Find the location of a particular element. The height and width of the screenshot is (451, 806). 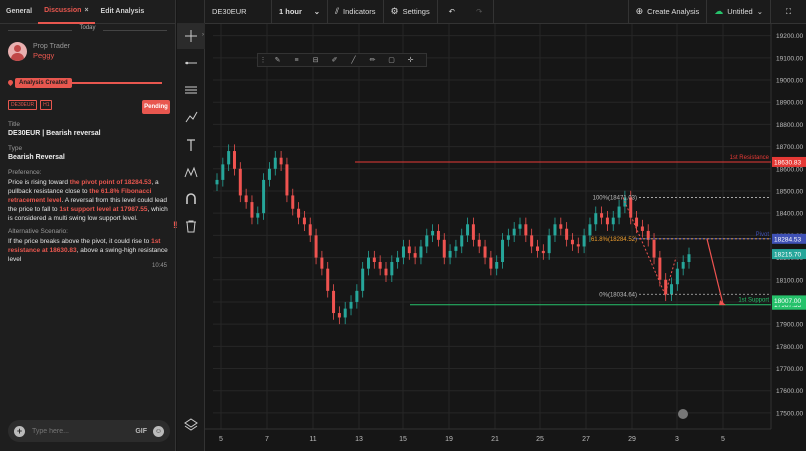

drawing-toolbar: › is located at coordinates (191, 225).